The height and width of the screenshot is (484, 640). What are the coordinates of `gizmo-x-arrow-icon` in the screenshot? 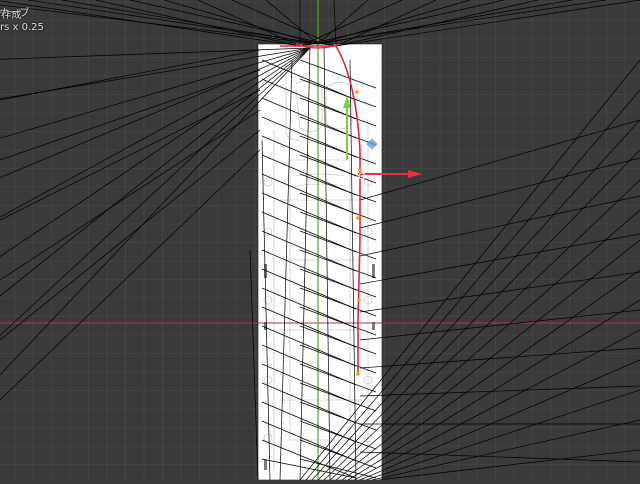 It's located at (415, 174).